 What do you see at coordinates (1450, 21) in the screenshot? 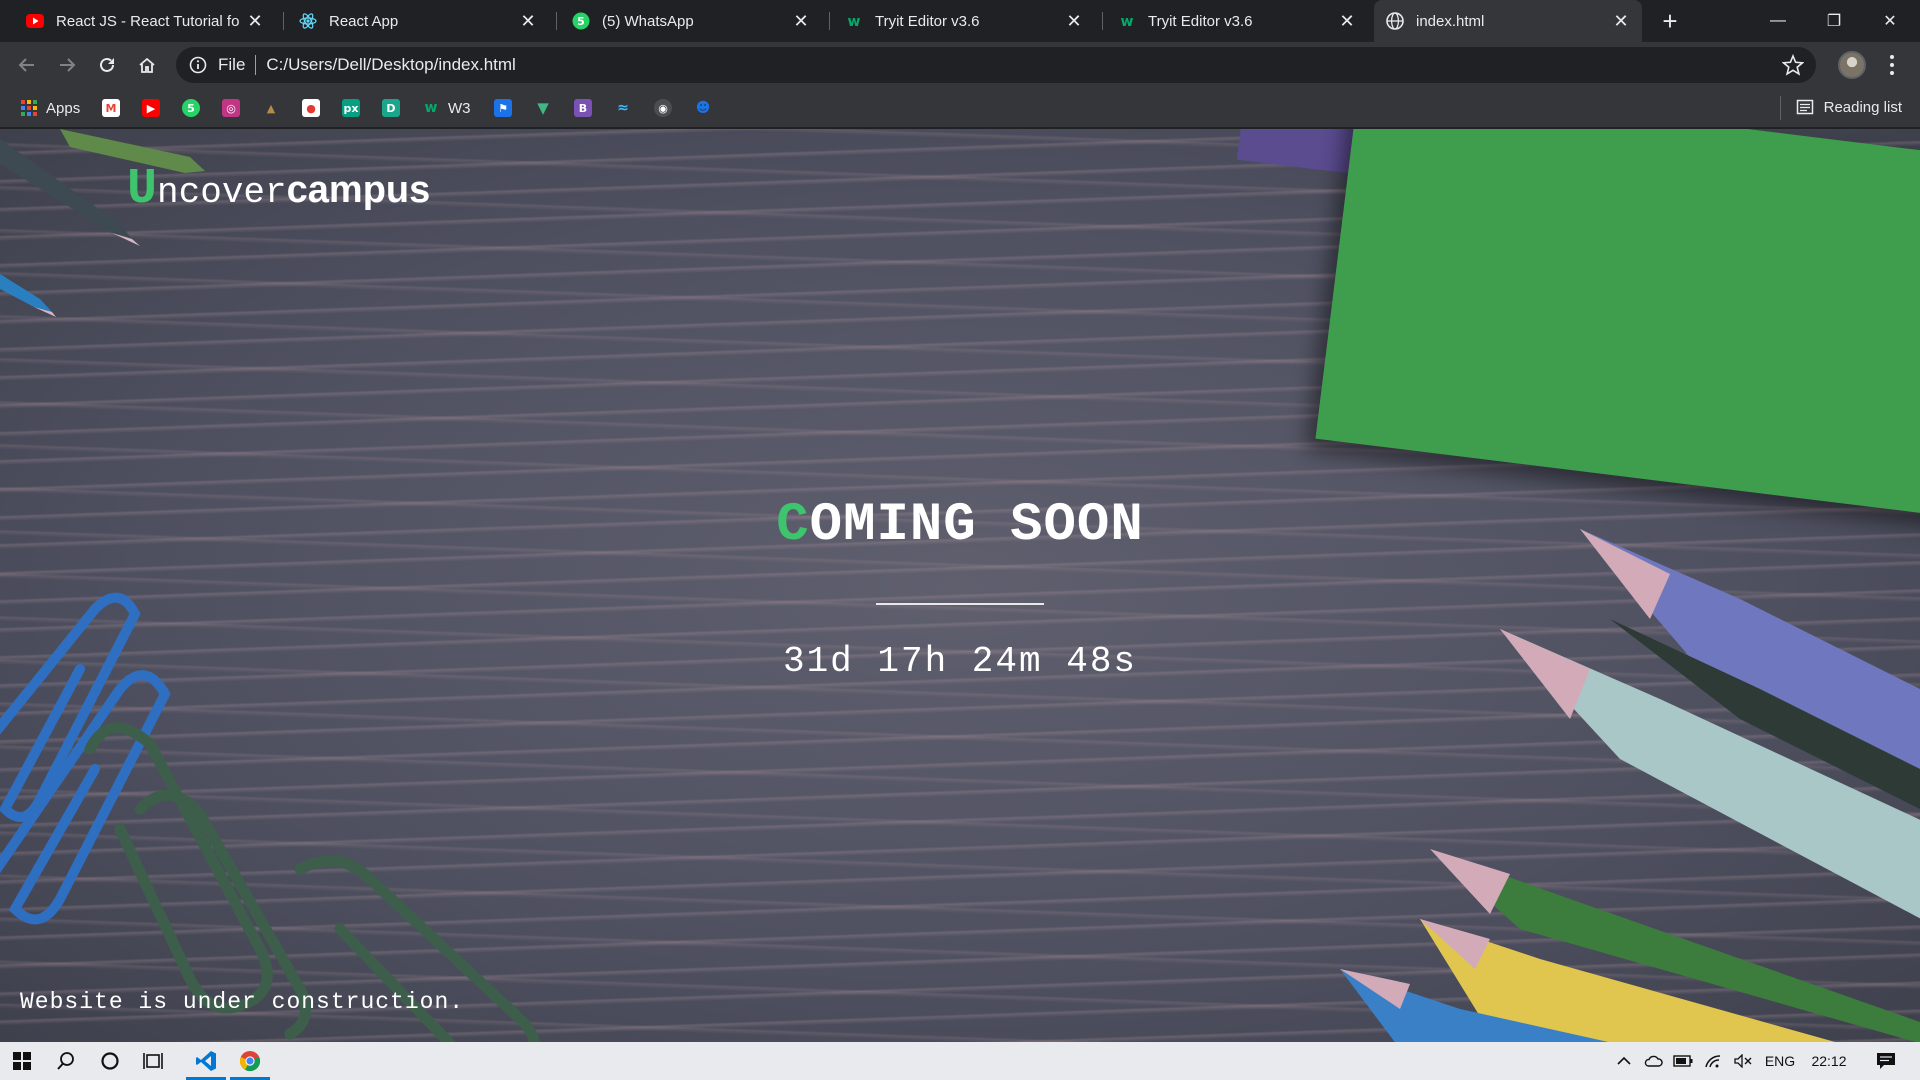
I see `tab-title: index.html` at bounding box center [1450, 21].